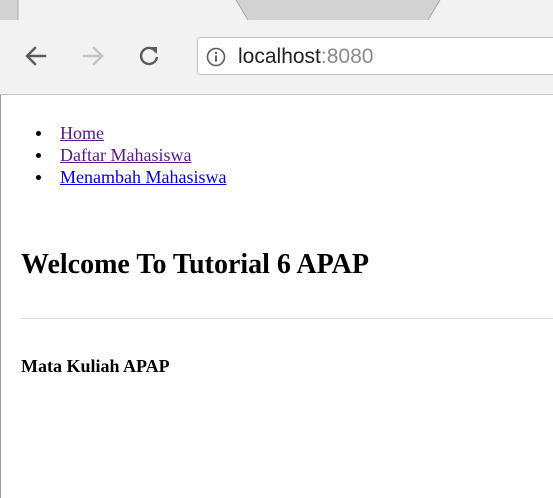 The width and height of the screenshot is (553, 498). I want to click on list-item: Daftar Mahasiswa, so click(130, 155).